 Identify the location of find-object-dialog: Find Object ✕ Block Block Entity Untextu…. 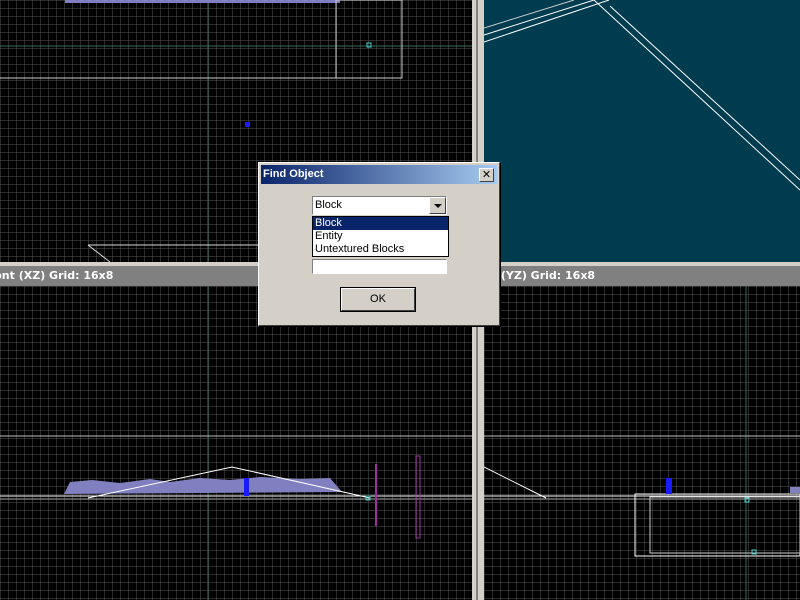
(379, 244).